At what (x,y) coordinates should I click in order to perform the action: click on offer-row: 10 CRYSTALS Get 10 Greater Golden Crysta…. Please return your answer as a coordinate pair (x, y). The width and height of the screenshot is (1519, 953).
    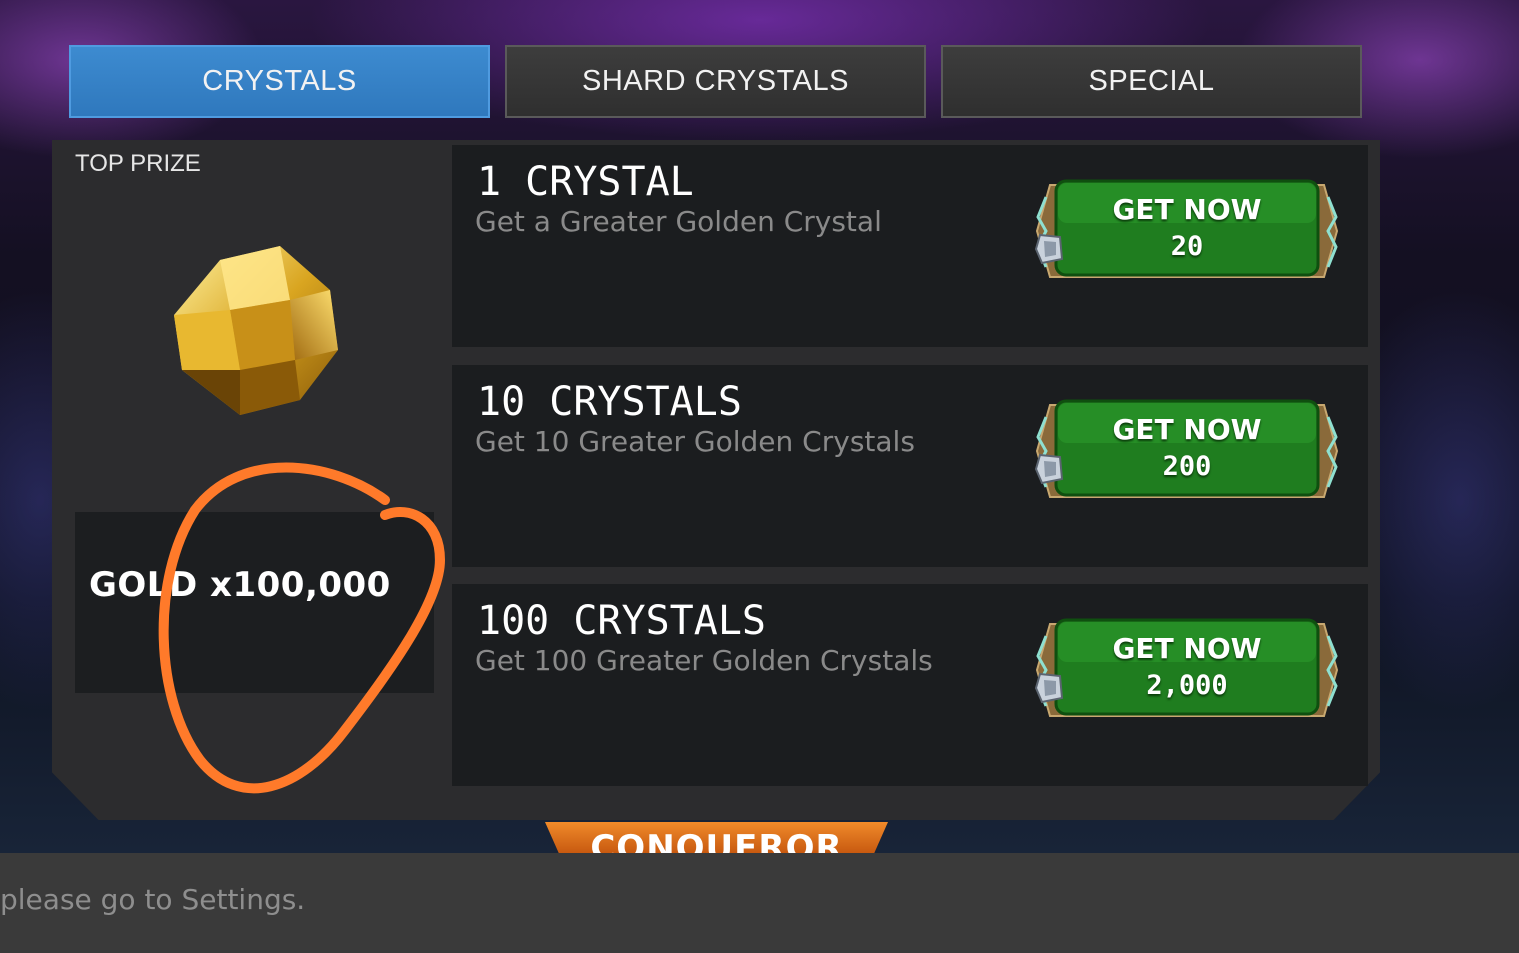
    Looking at the image, I should click on (910, 466).